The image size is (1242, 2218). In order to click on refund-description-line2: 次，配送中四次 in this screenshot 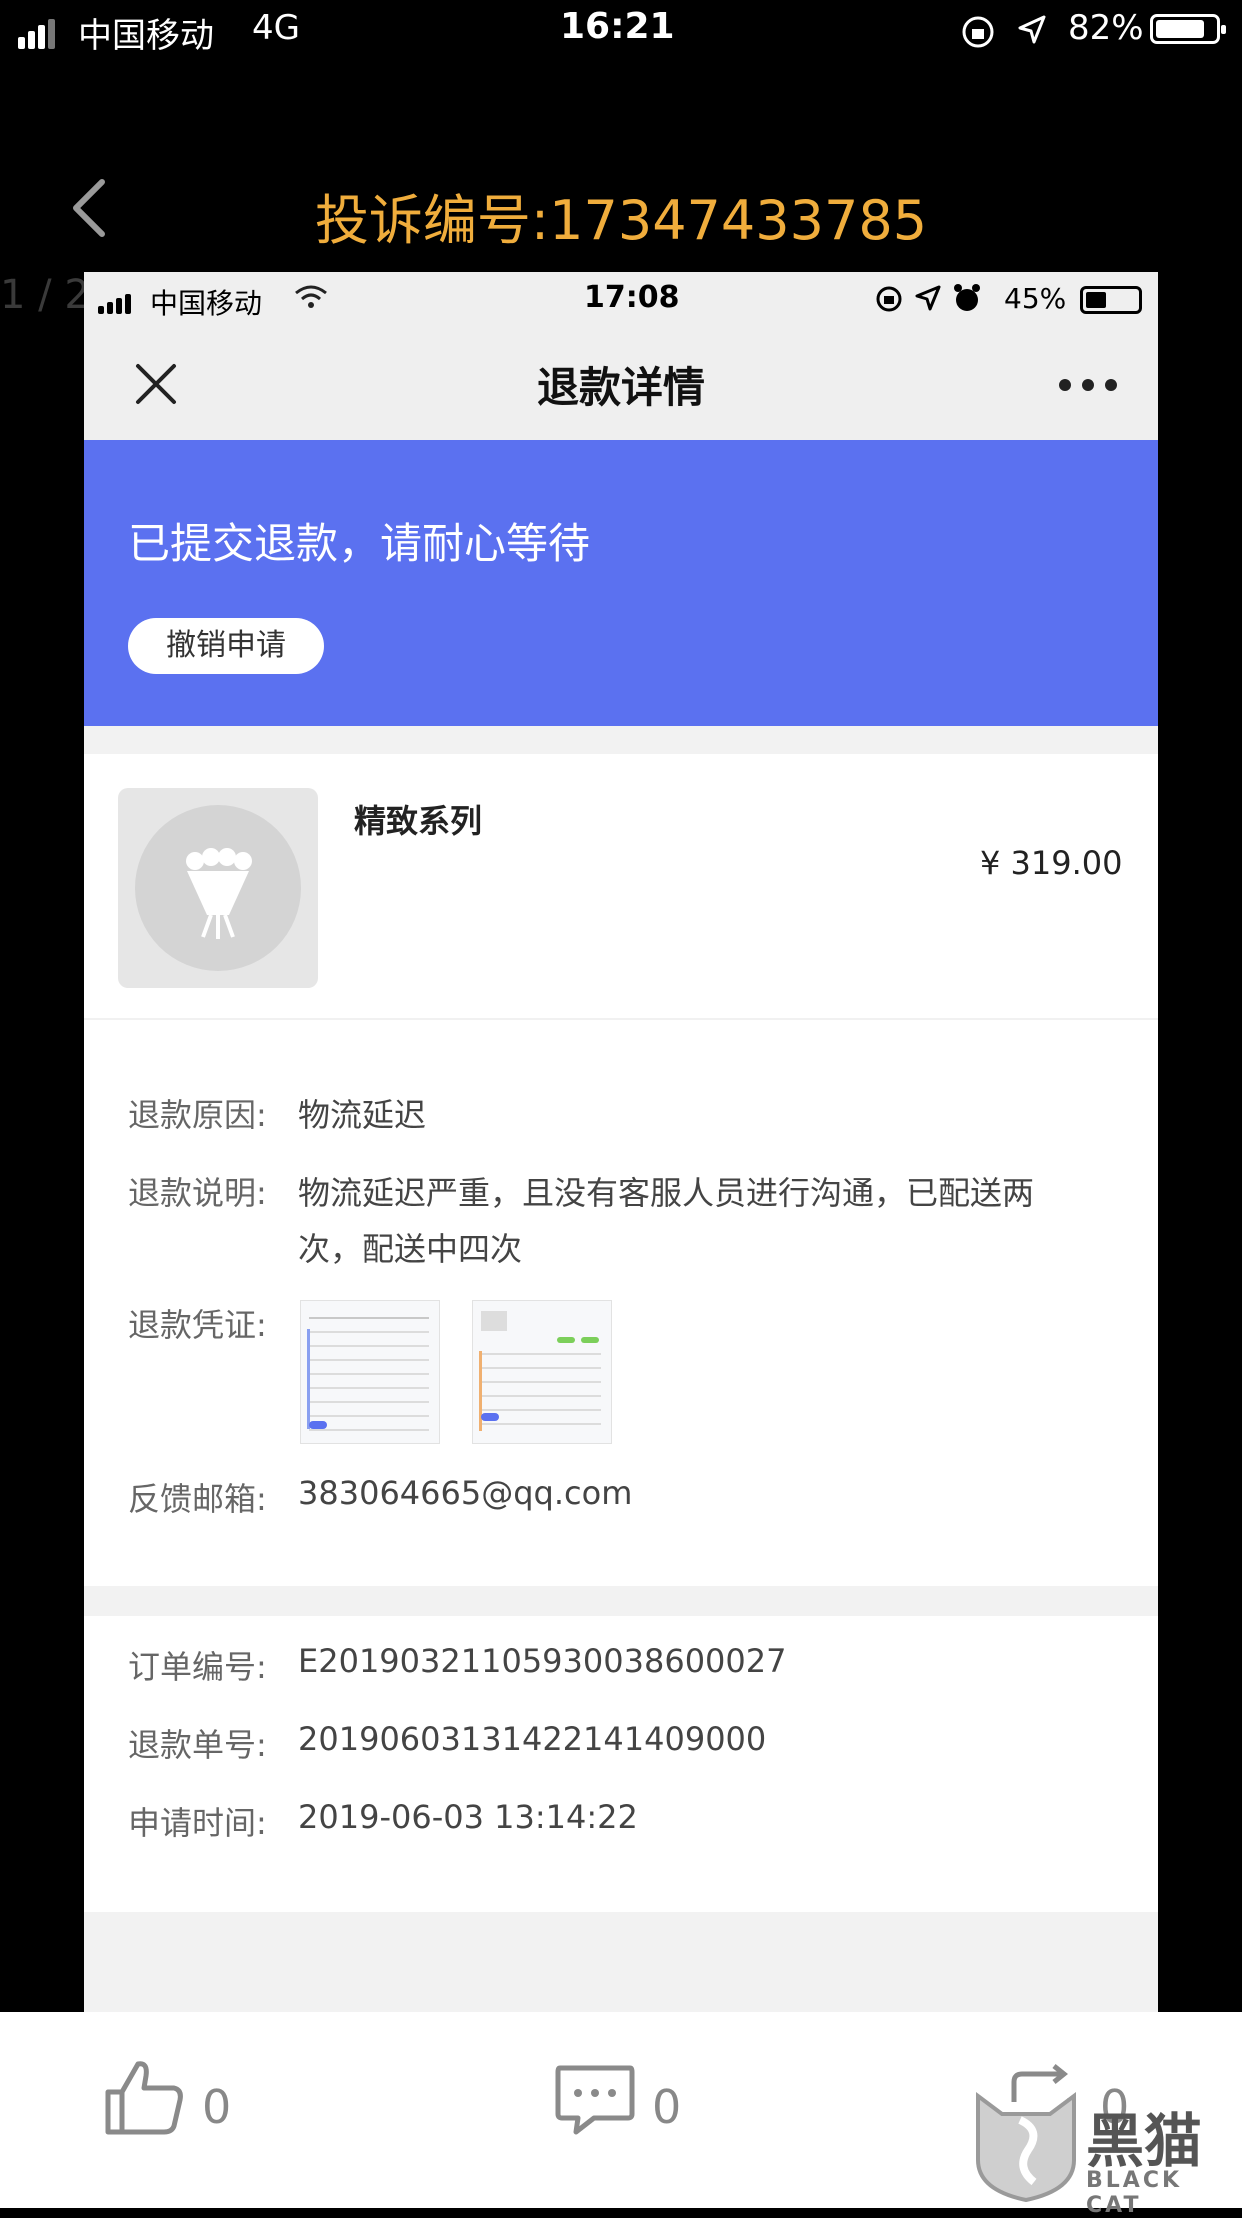, I will do `click(410, 1249)`.